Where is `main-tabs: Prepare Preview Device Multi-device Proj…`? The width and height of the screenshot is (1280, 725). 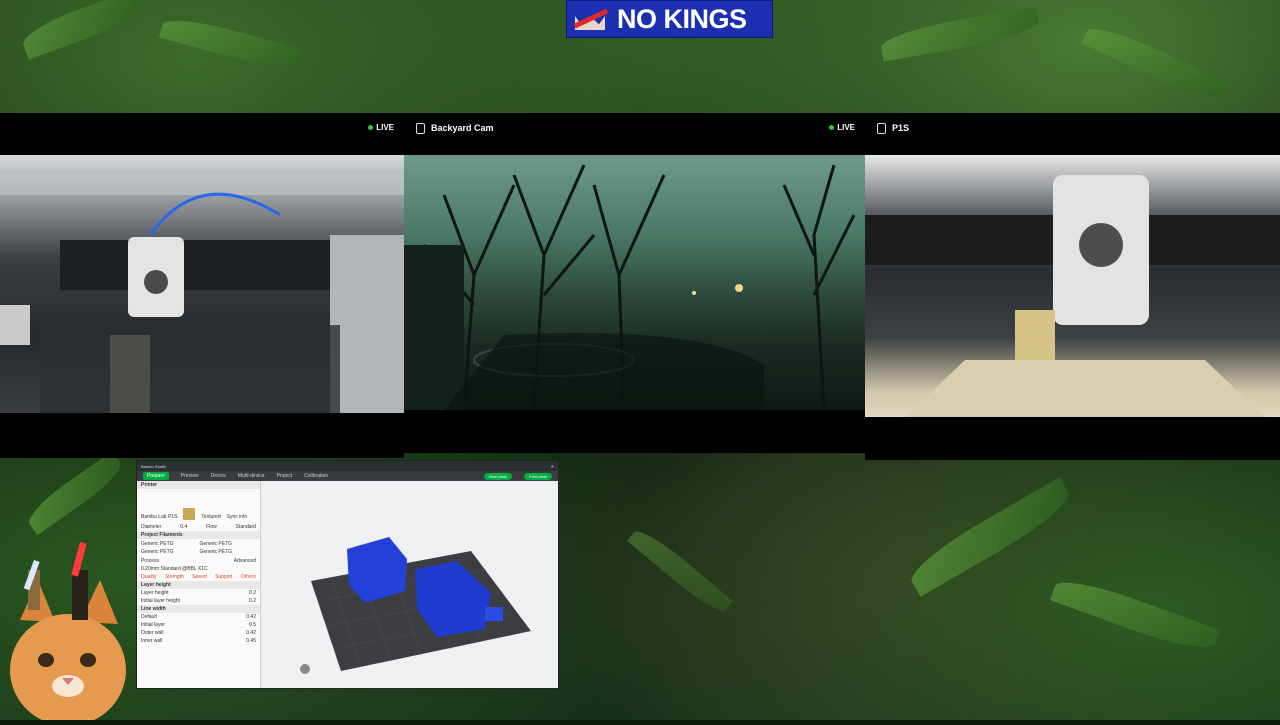 main-tabs: Prepare Preview Device Multi-device Proj… is located at coordinates (347, 476).